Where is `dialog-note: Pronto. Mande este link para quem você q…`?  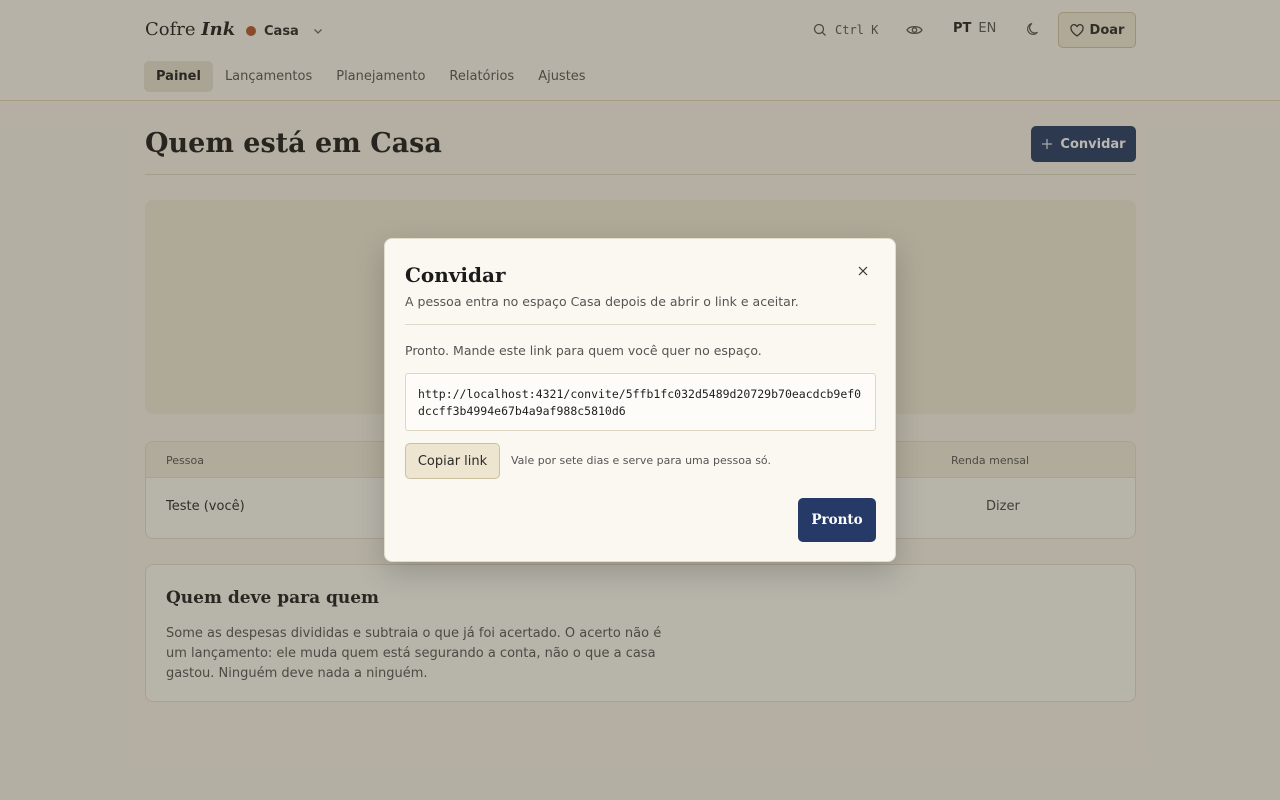
dialog-note: Pronto. Mande este link para quem você q… is located at coordinates (583, 350).